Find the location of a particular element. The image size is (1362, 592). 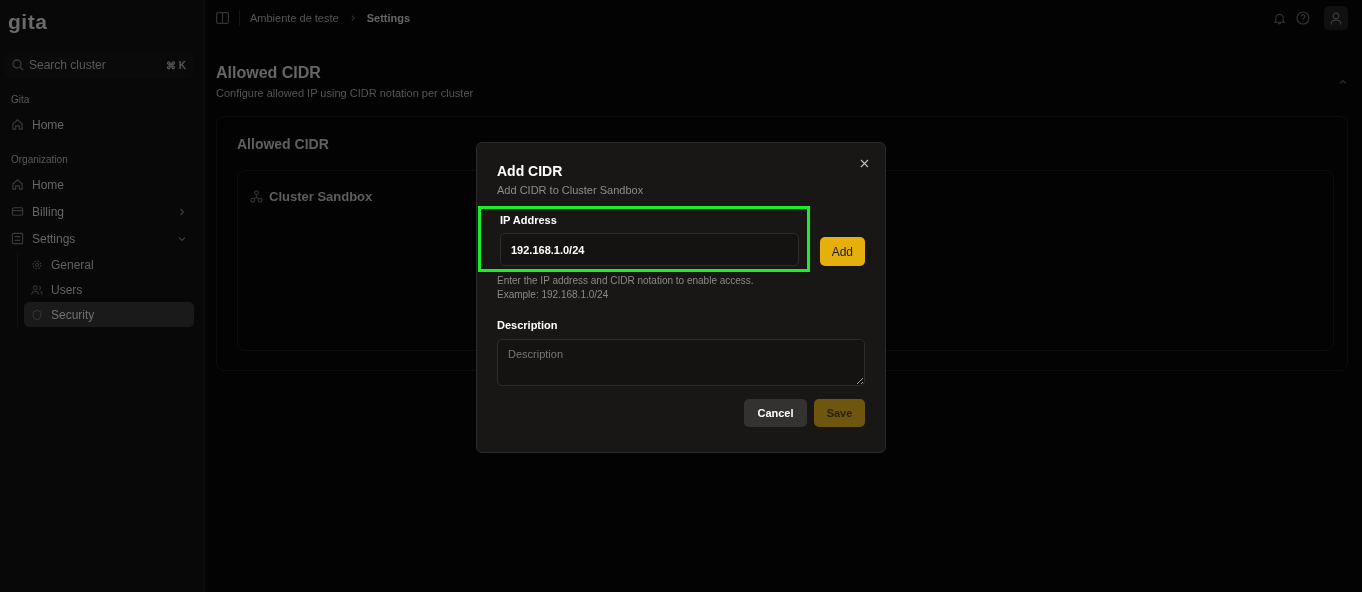

field-label: IP Address is located at coordinates (528, 220).